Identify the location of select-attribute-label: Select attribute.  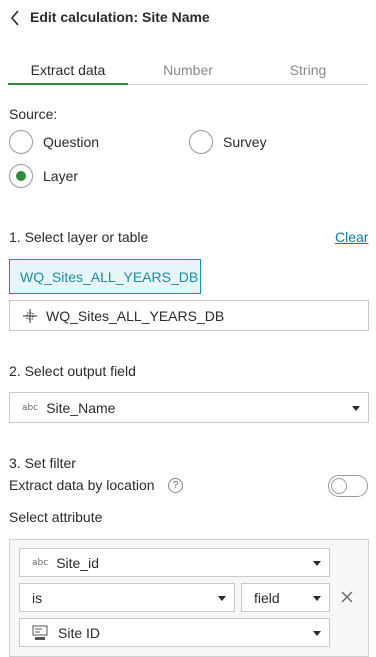
(56, 517).